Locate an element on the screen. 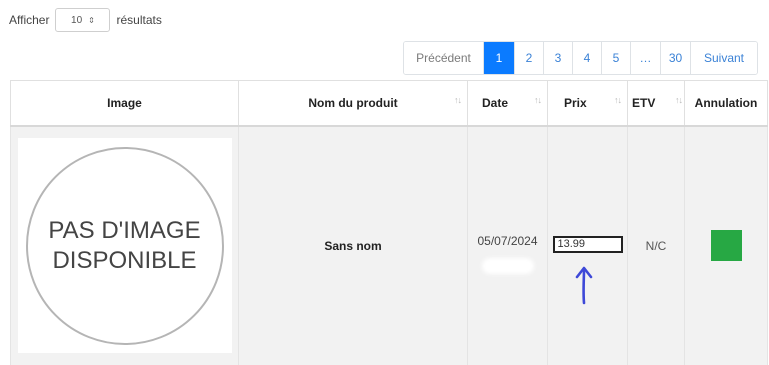  page-length-select: 10 ⇕ is located at coordinates (83, 20).